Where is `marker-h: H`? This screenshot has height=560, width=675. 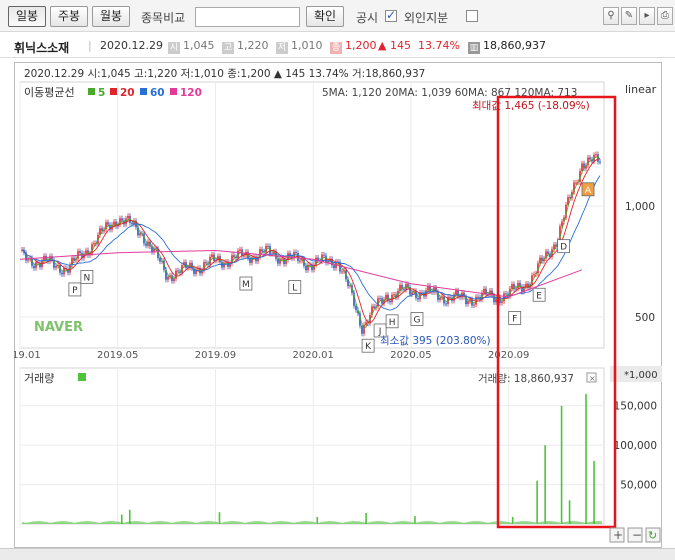
marker-h: H is located at coordinates (392, 321).